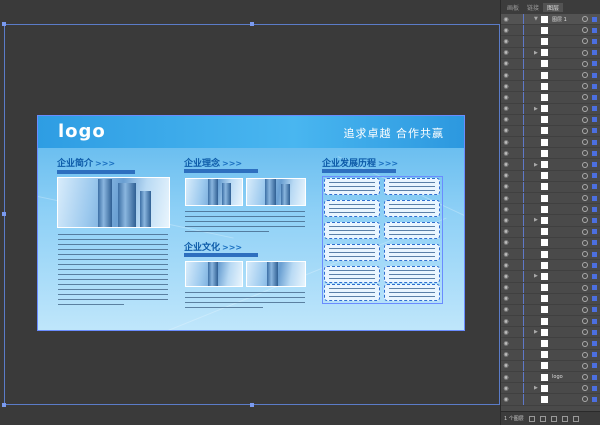 The width and height of the screenshot is (600, 425). What do you see at coordinates (86, 162) in the screenshot?
I see `section-title-intro: 企业简介 >>>` at bounding box center [86, 162].